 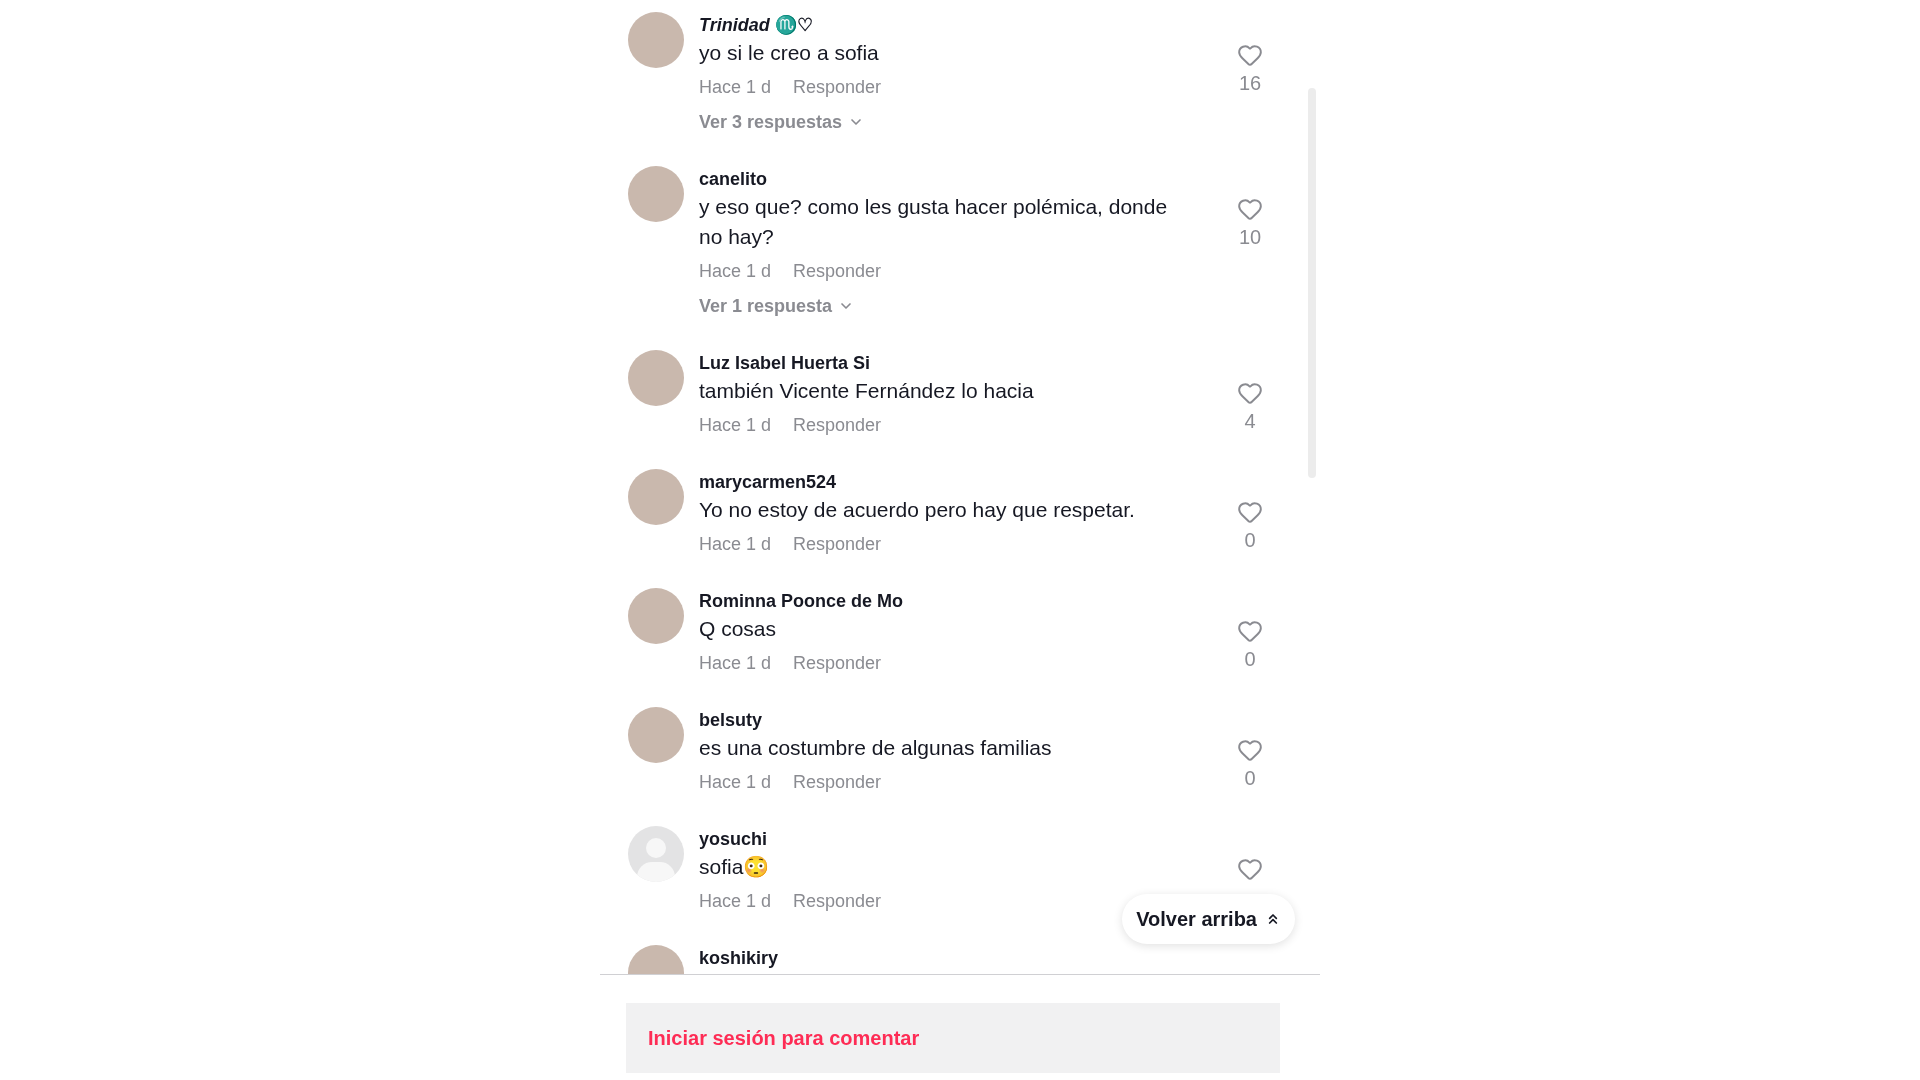 What do you see at coordinates (1250, 421) in the screenshot?
I see `like-count: 4` at bounding box center [1250, 421].